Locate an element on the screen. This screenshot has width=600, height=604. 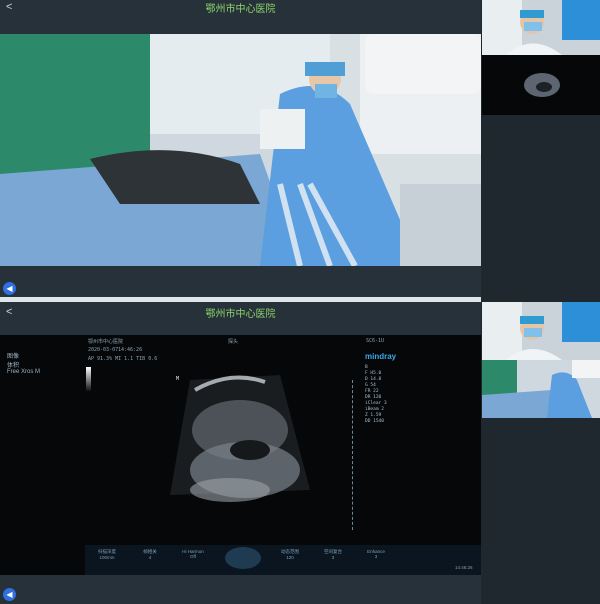
hospital-title: 鄂州市中心医院 is located at coordinates (240, 9).